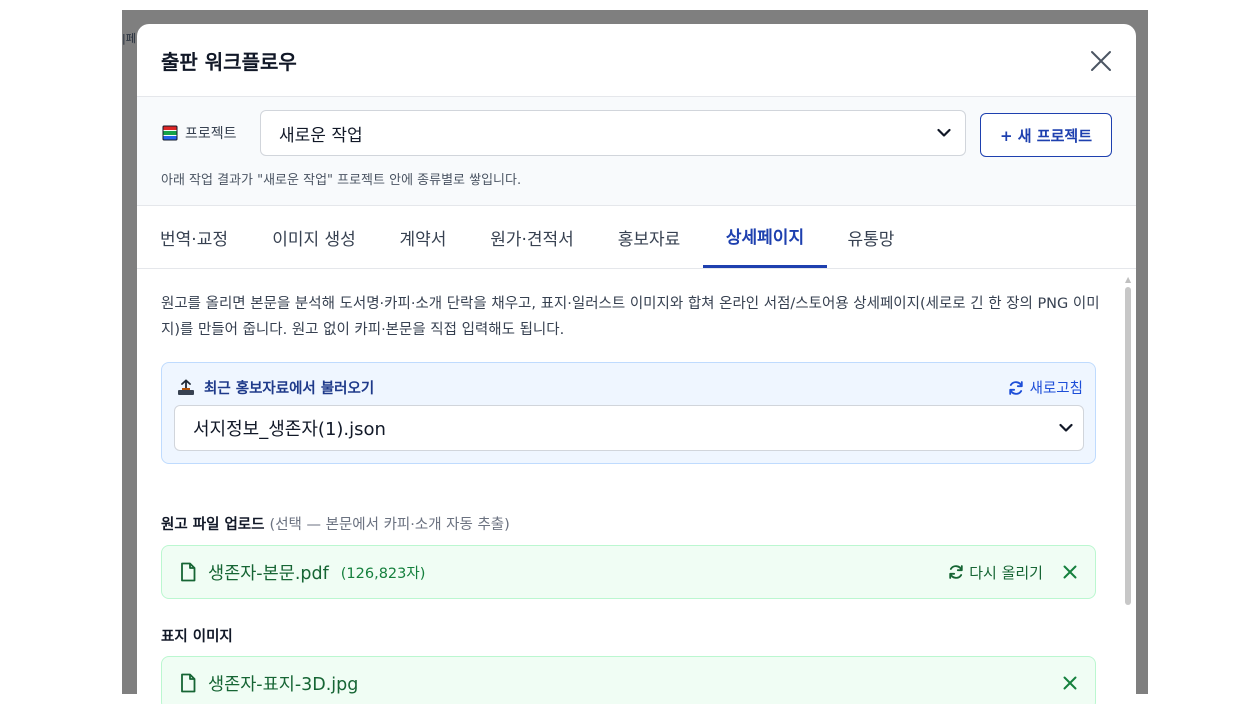  Describe the element at coordinates (383, 573) in the screenshot. I see `manuscript-char-count: (126,823자)` at that location.